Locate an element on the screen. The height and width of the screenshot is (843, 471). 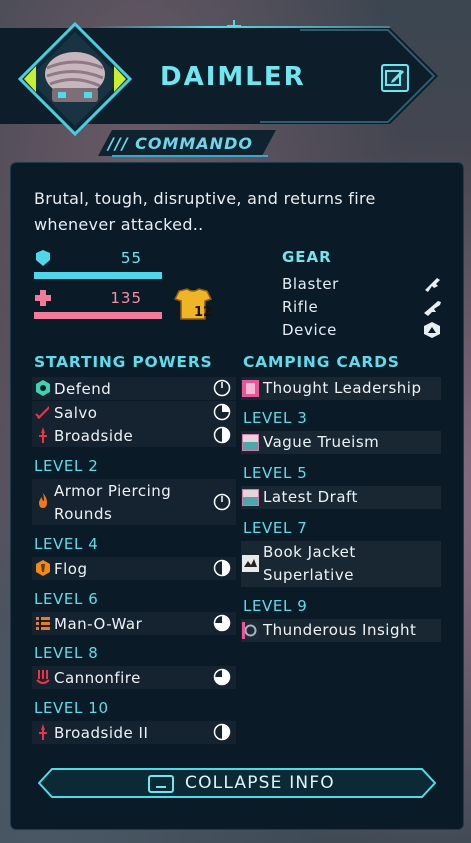
collapse-icon is located at coordinates (161, 784).